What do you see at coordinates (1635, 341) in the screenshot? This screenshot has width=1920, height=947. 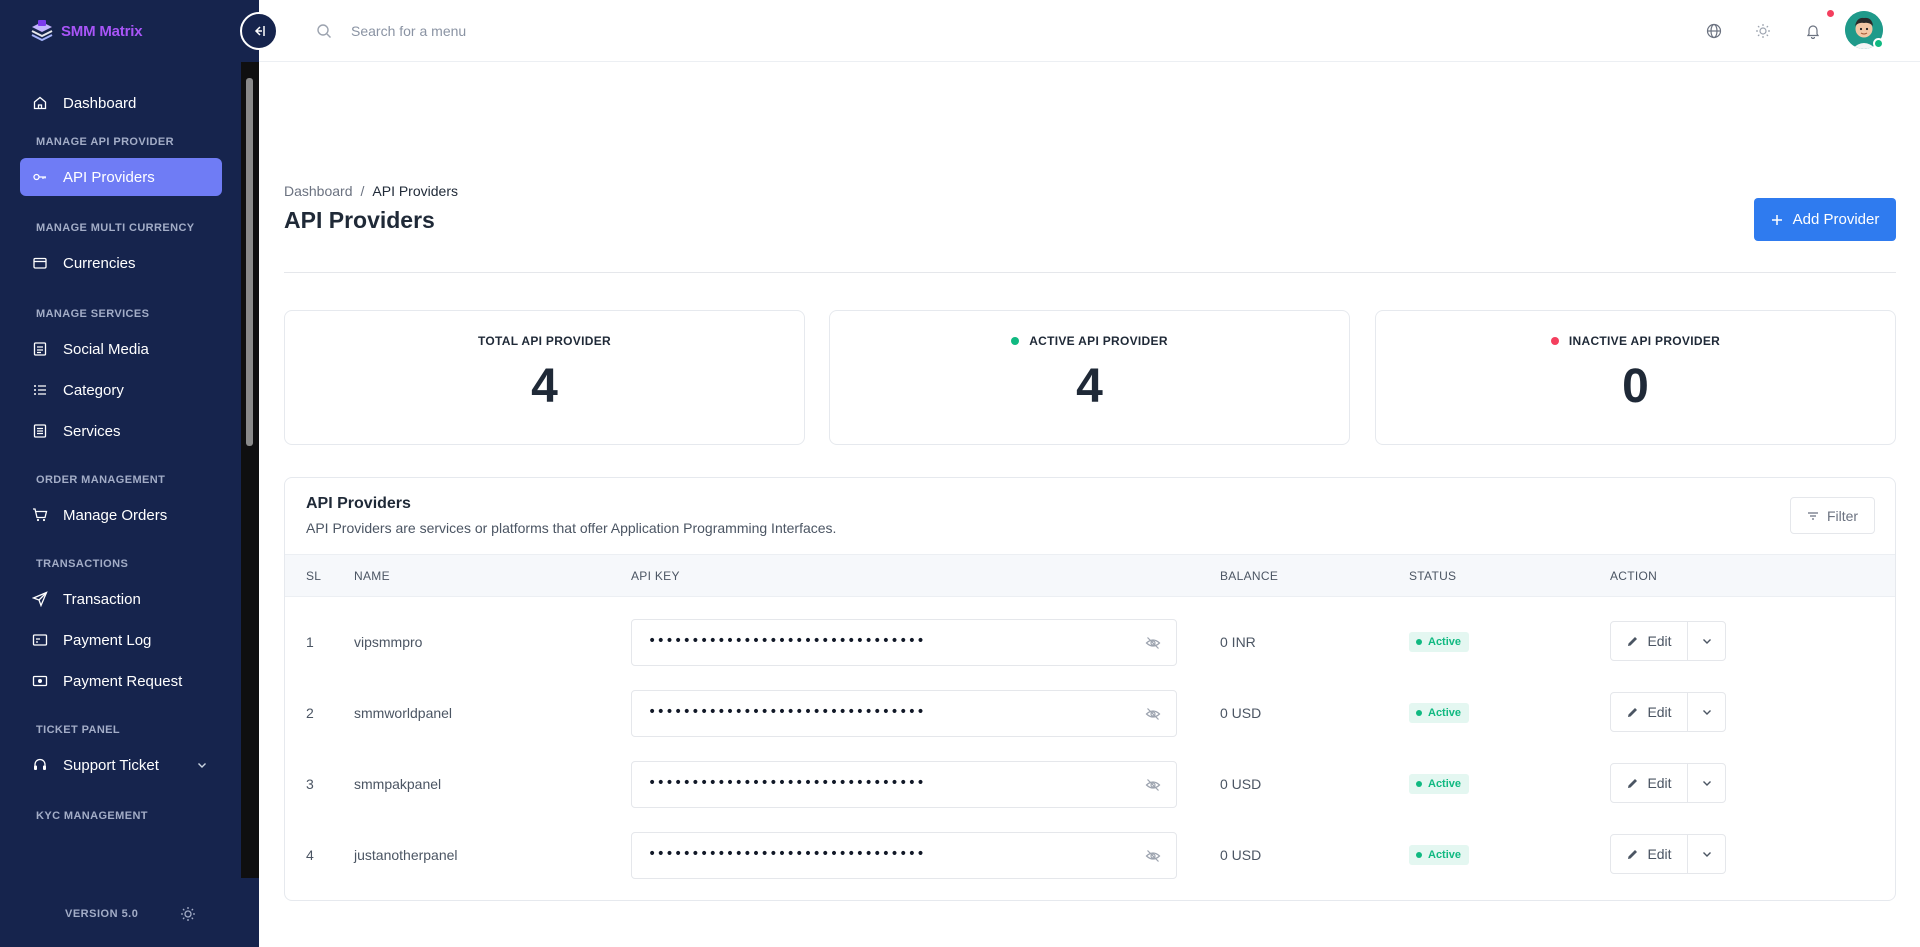 I see `stat-label-wrap: INACTIVE API PROVIDER` at bounding box center [1635, 341].